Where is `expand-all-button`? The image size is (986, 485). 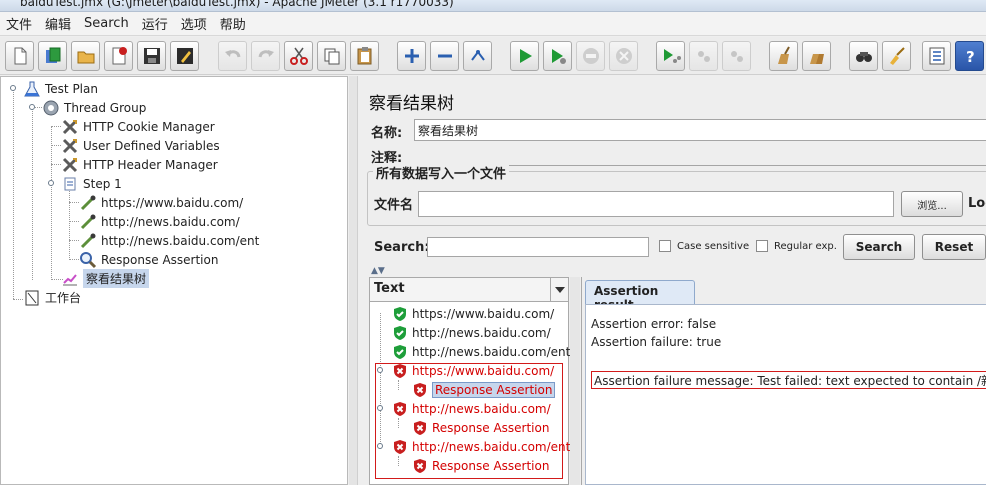
expand-all-button is located at coordinates (411, 56).